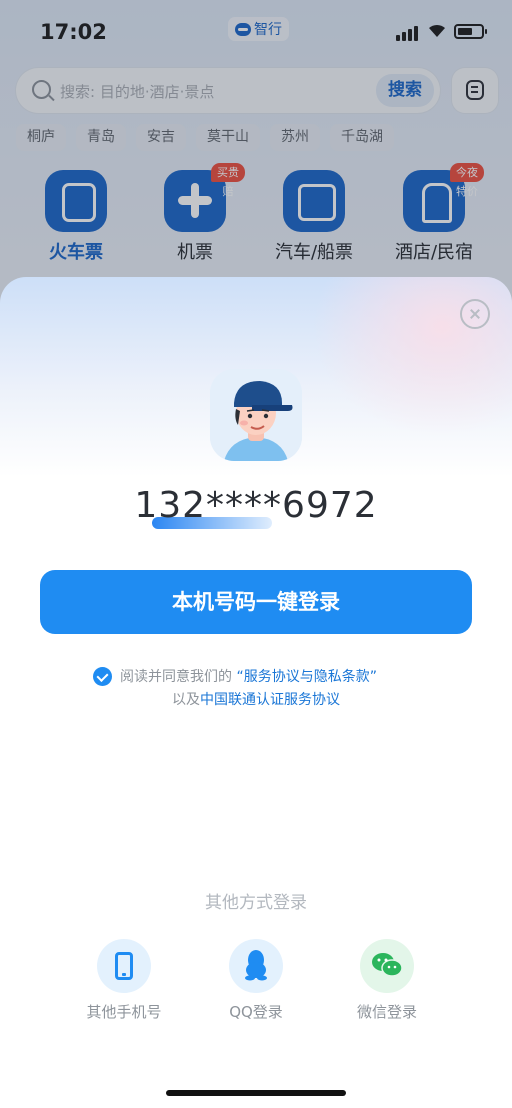  I want to click on avatar-illustration-icon, so click(256, 415).